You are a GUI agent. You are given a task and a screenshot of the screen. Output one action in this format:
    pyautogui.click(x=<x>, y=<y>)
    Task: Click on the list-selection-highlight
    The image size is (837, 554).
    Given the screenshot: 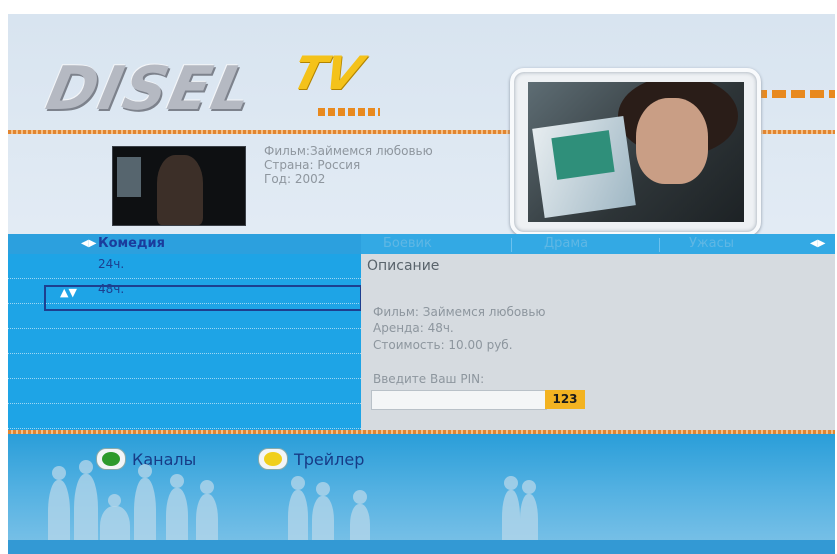 What is the action you would take?
    pyautogui.click(x=203, y=298)
    